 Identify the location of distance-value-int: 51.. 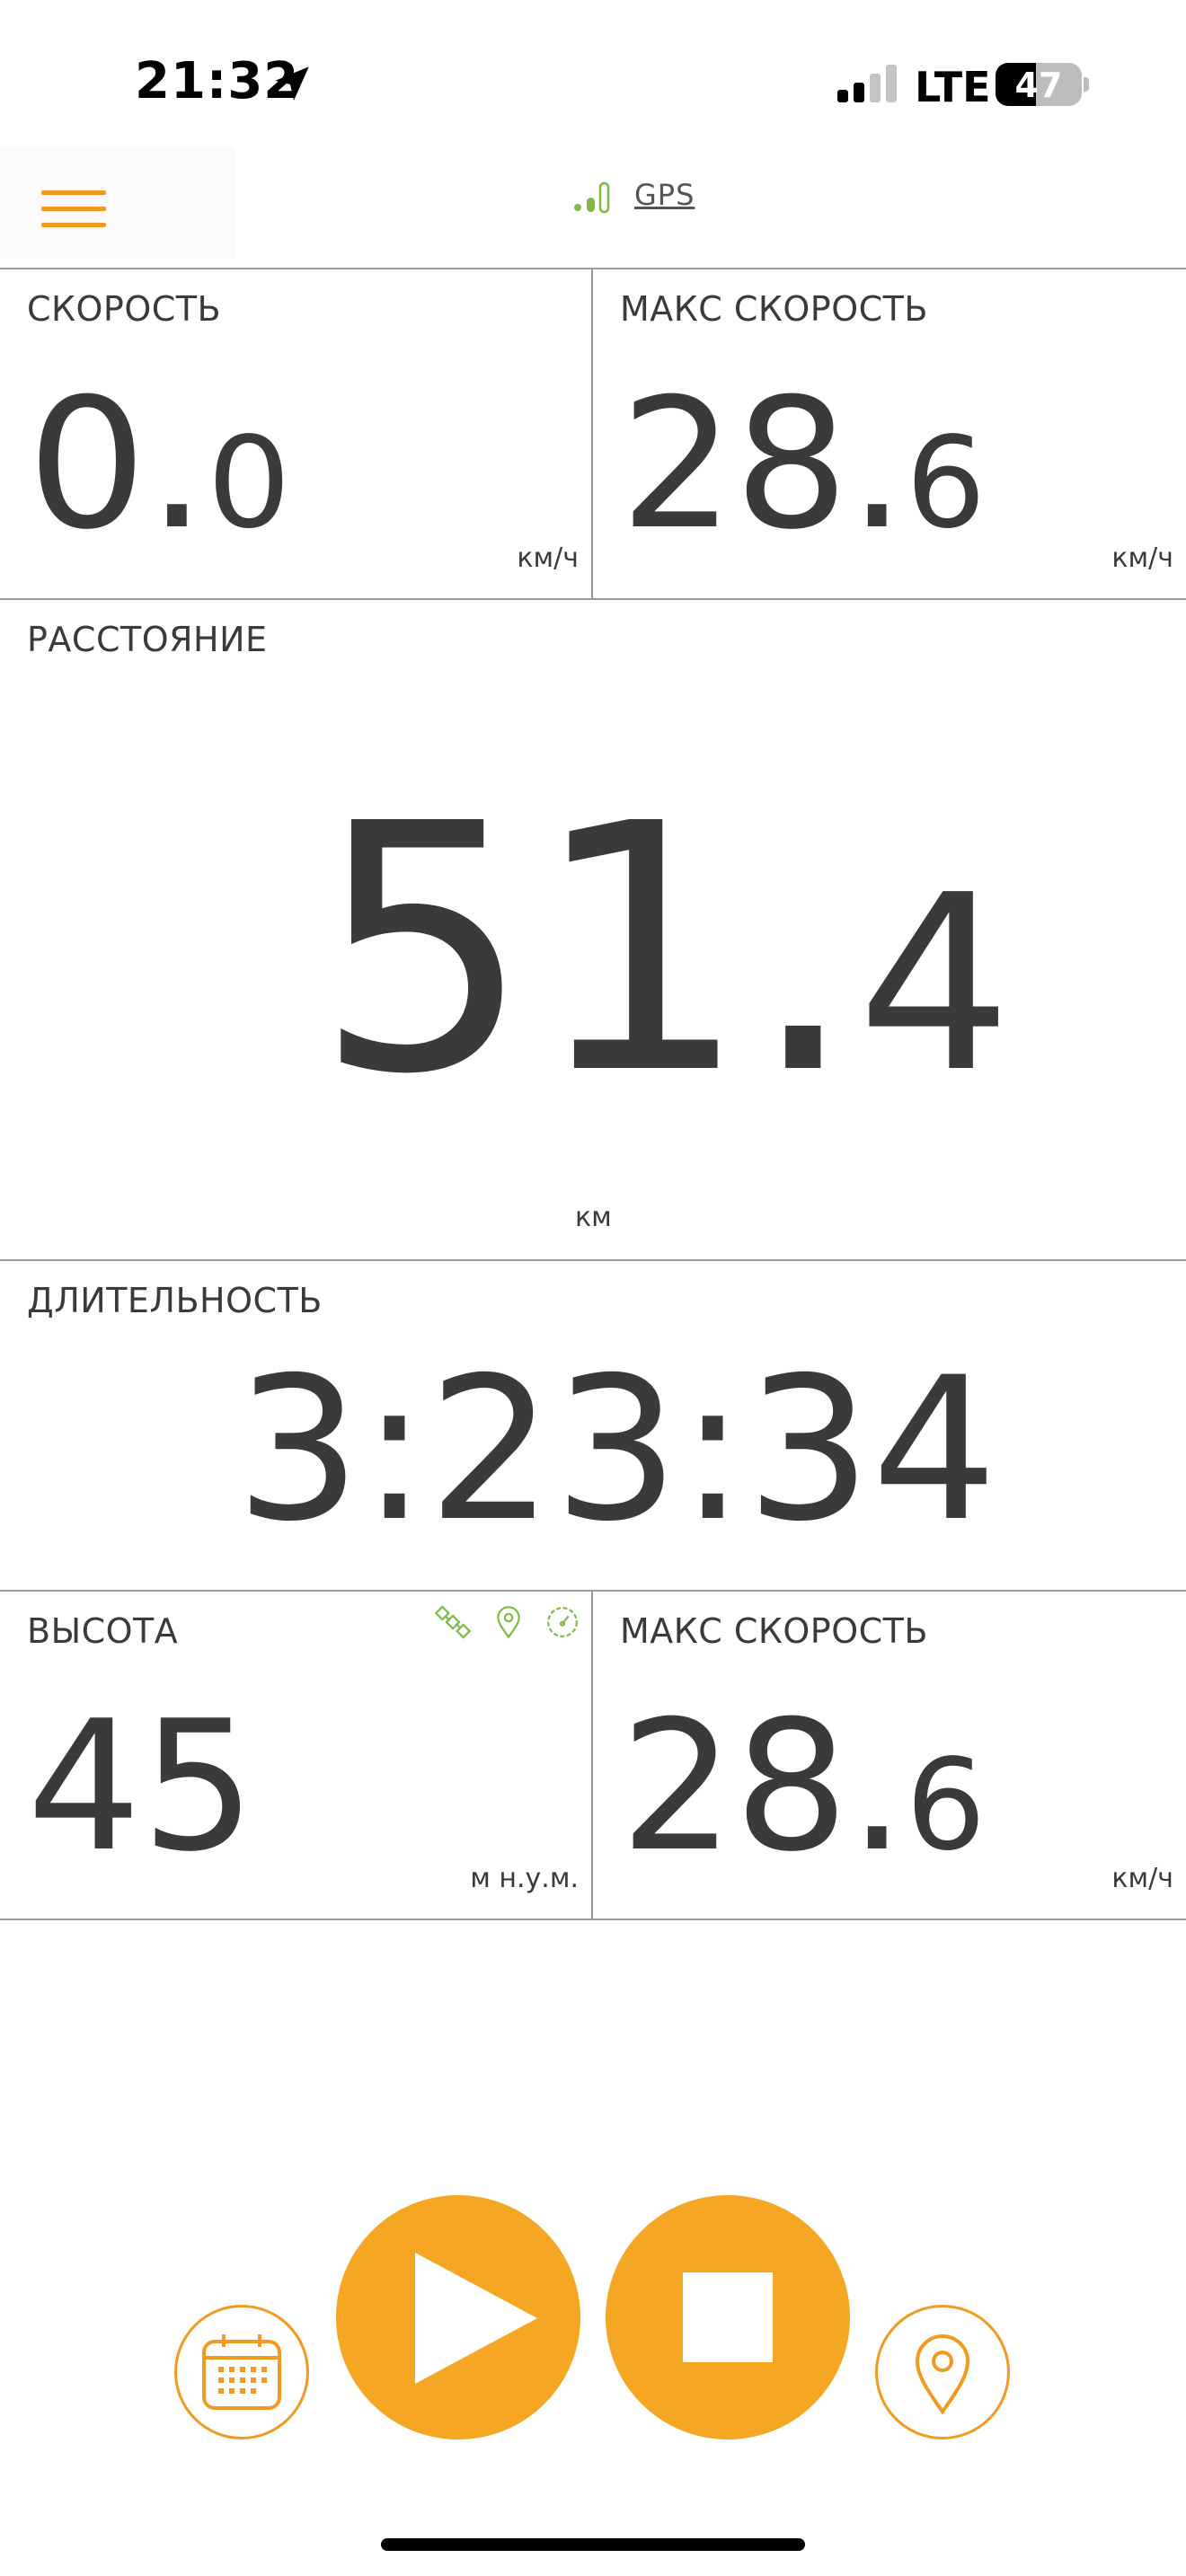
(586, 950).